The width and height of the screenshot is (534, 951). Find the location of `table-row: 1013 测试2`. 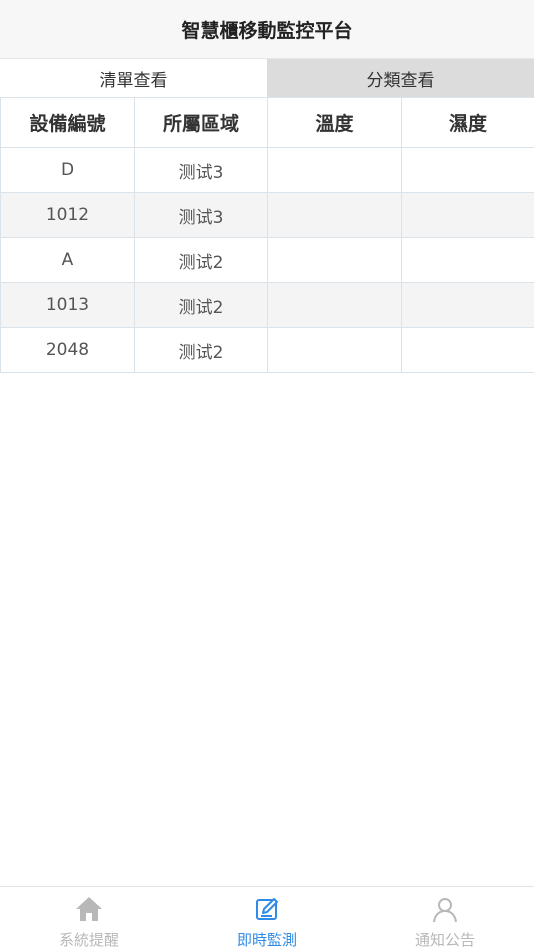

table-row: 1013 测试2 is located at coordinates (267, 305).